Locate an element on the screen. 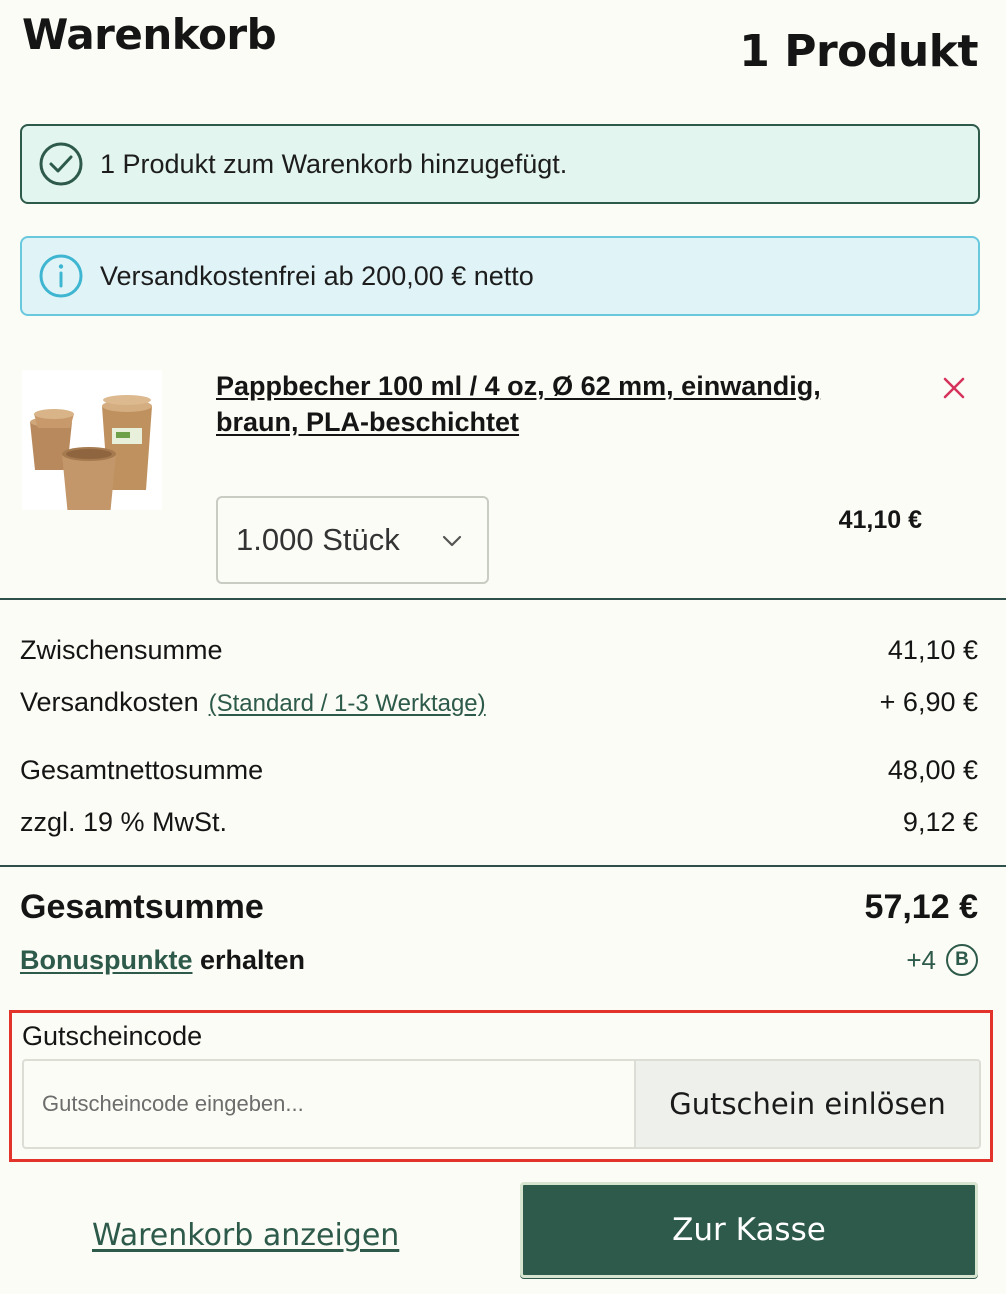  subtotal-row: Zwischensumme 41,10 € is located at coordinates (499, 650).